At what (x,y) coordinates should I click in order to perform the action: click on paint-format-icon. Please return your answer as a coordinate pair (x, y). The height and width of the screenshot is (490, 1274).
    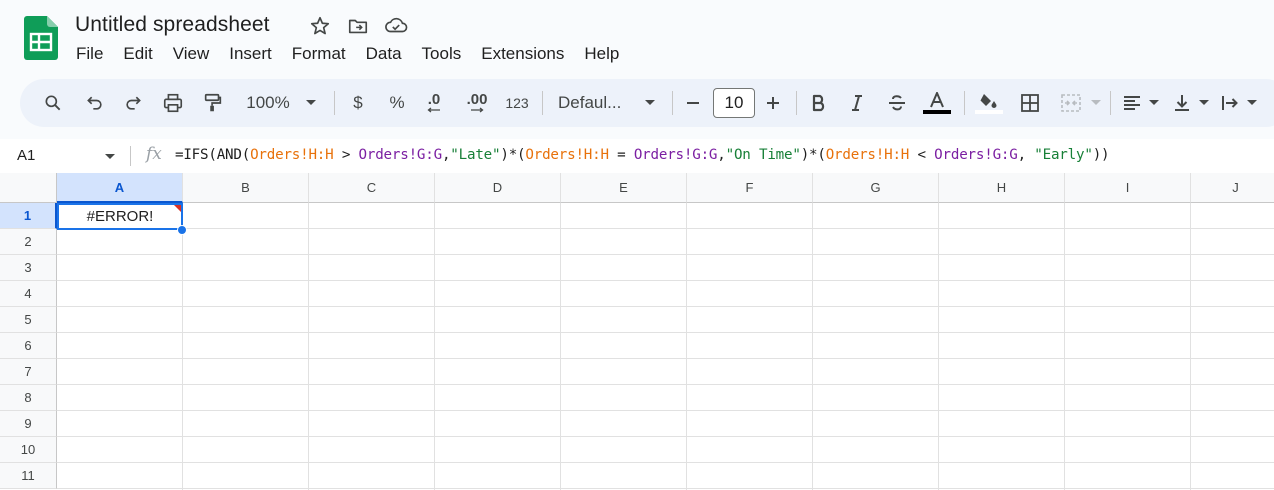
    Looking at the image, I should click on (213, 103).